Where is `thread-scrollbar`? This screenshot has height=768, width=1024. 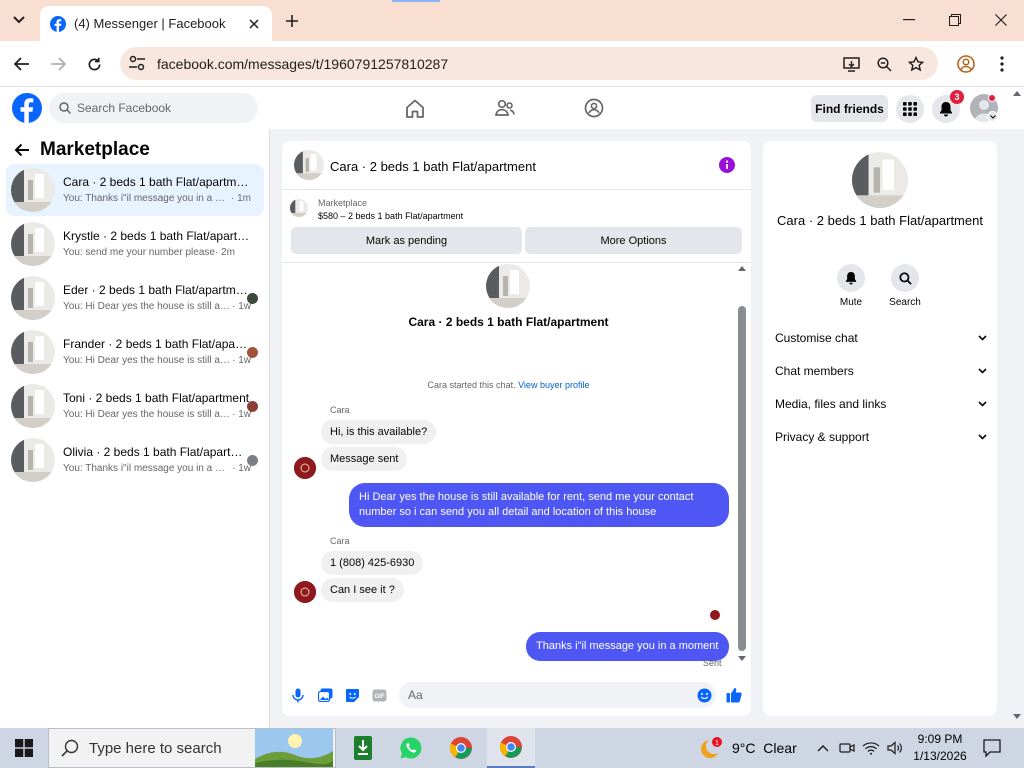 thread-scrollbar is located at coordinates (742, 478).